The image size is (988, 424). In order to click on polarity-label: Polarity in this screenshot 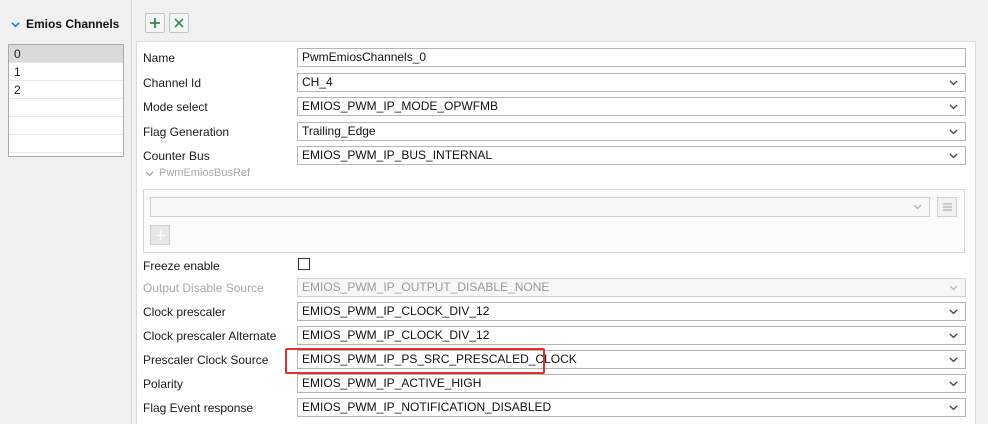, I will do `click(163, 384)`.